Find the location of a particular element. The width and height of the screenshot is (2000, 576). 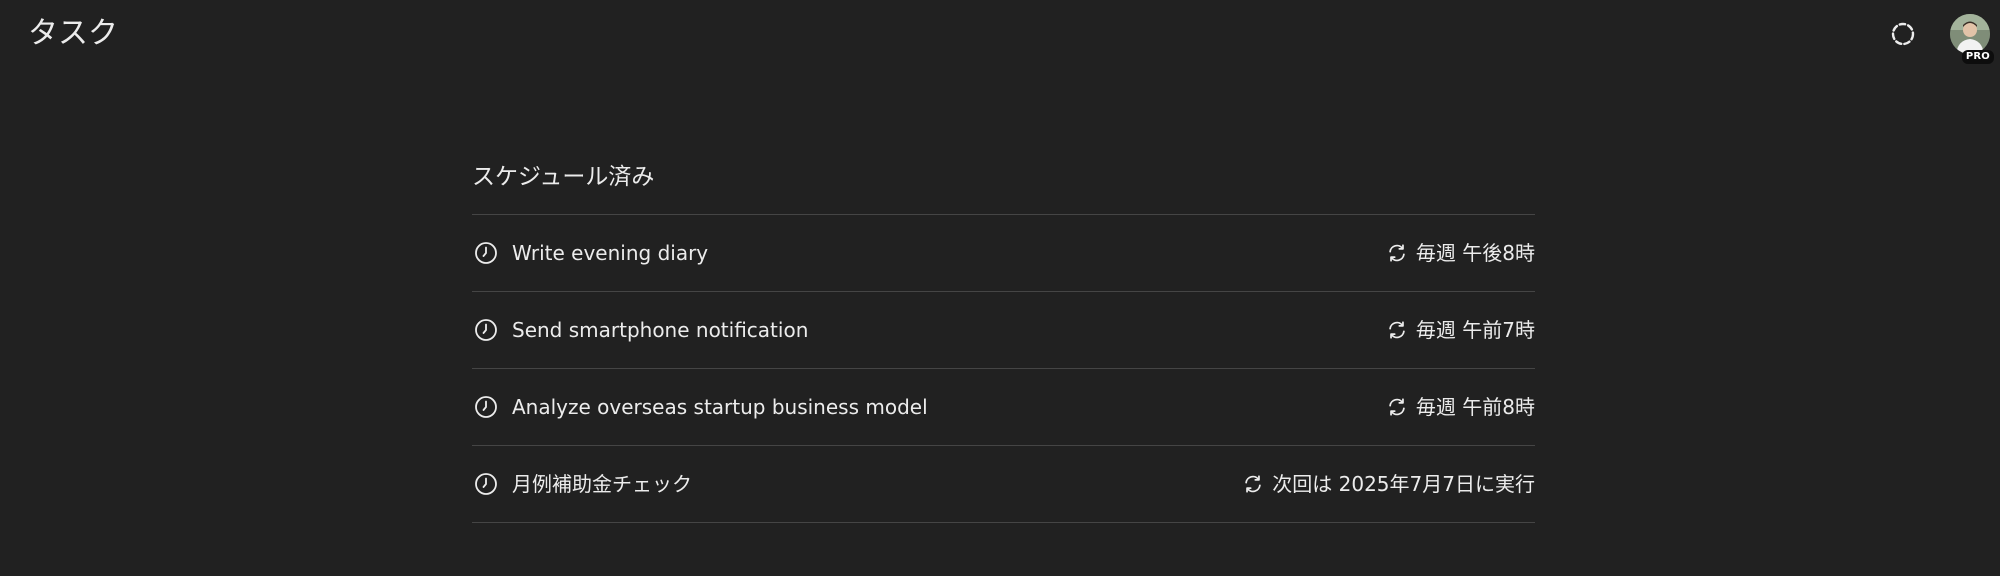

task-left: Write evening diary is located at coordinates (590, 253).